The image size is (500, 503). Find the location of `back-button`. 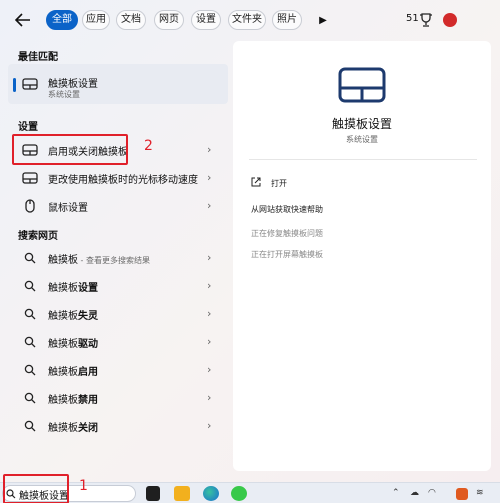

back-button is located at coordinates (23, 20).